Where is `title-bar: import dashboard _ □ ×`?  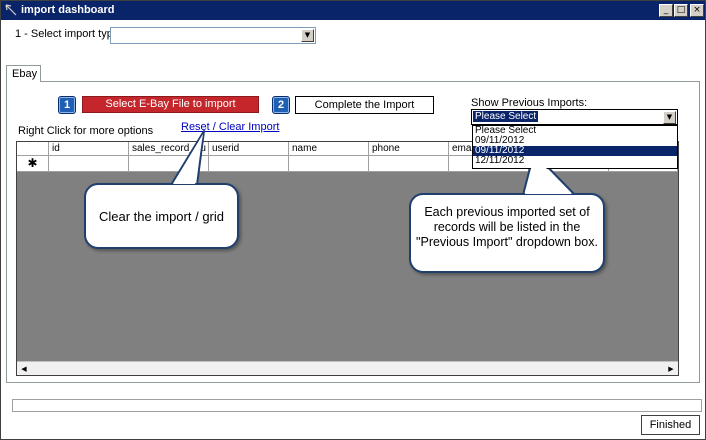 title-bar: import dashboard _ □ × is located at coordinates (353, 10).